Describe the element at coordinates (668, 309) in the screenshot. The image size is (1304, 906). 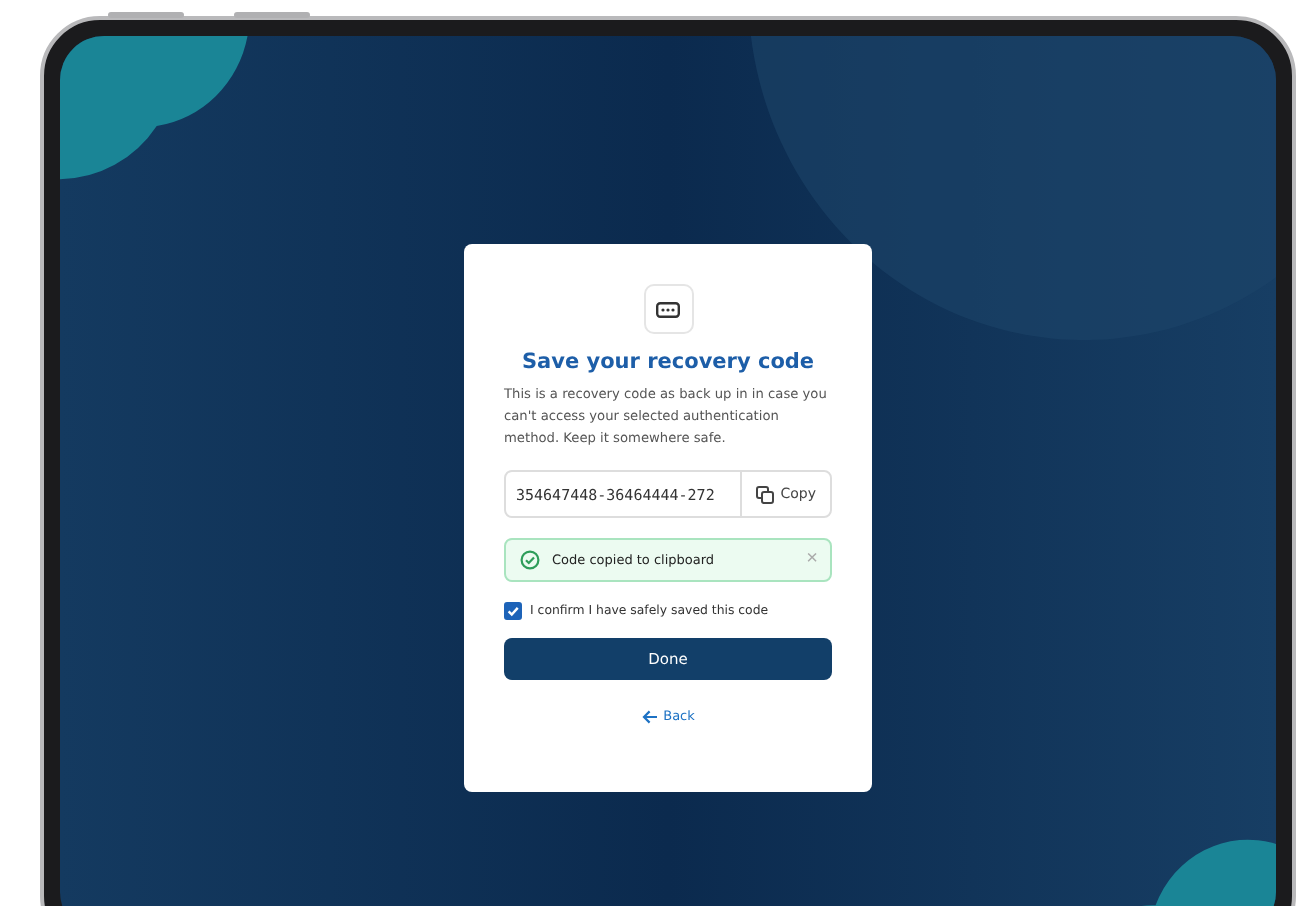
I see `password-field-icon` at that location.